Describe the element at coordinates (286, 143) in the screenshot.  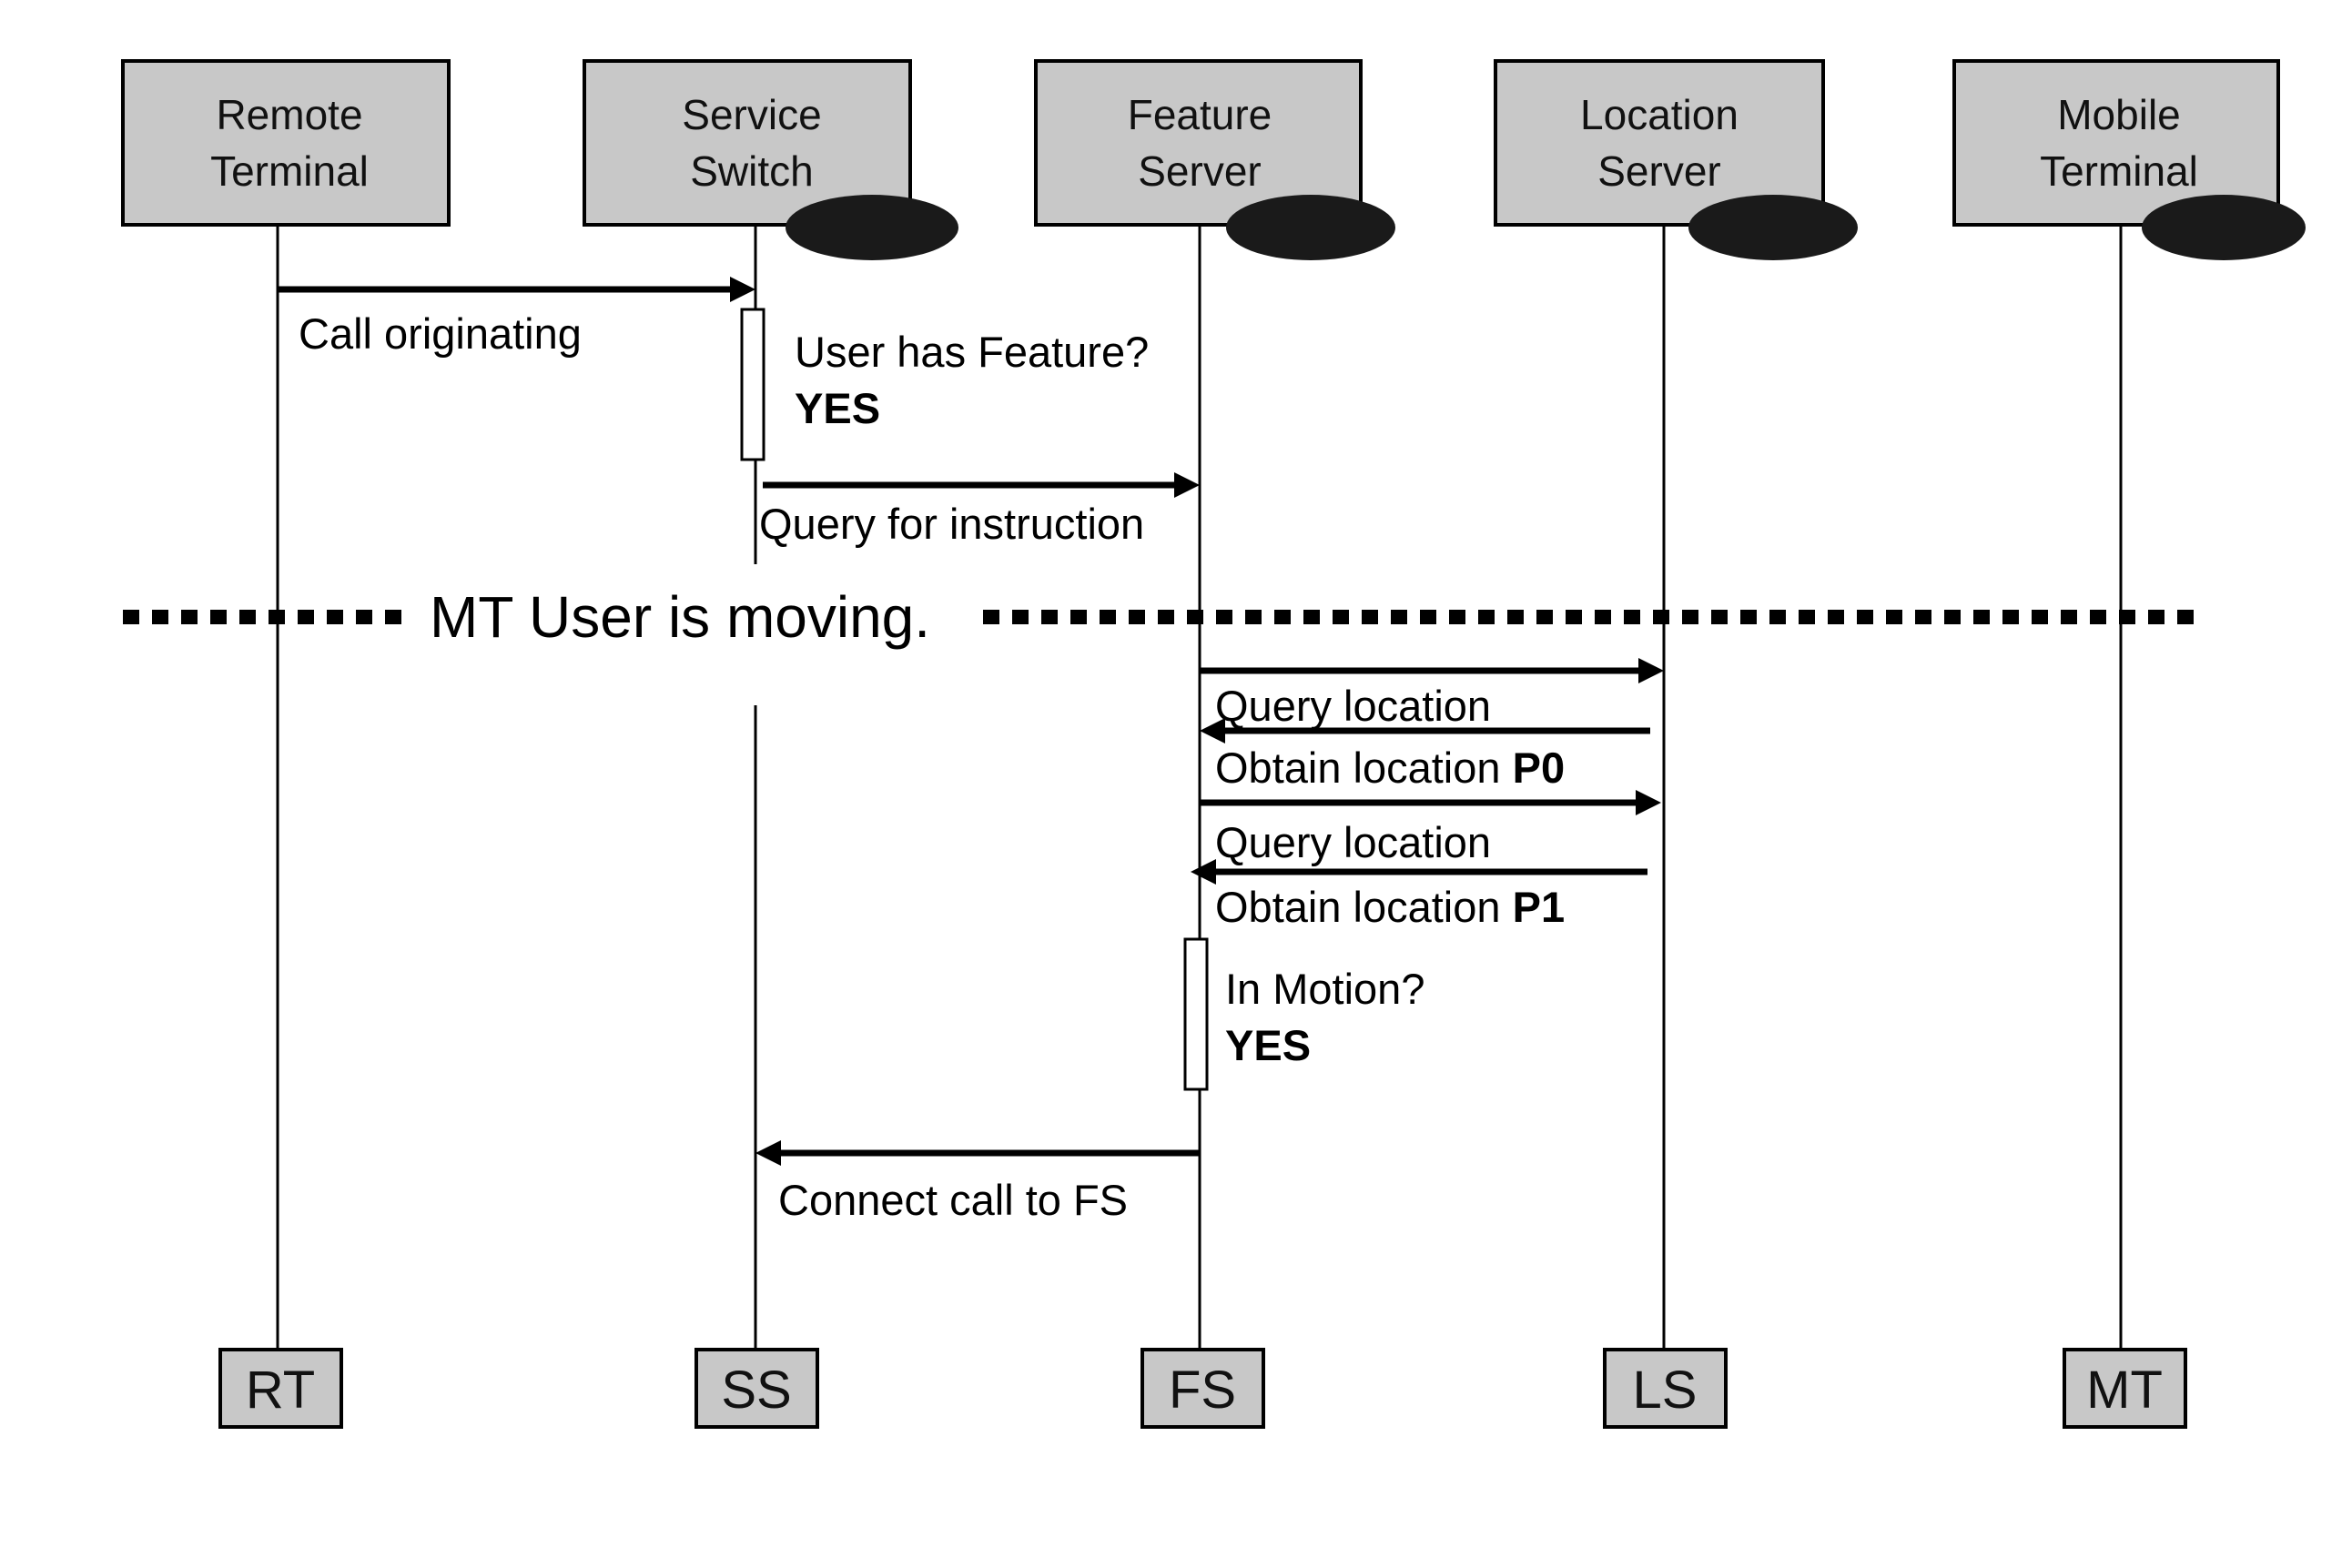
I see `participant-rt: Remote Terminal` at that location.